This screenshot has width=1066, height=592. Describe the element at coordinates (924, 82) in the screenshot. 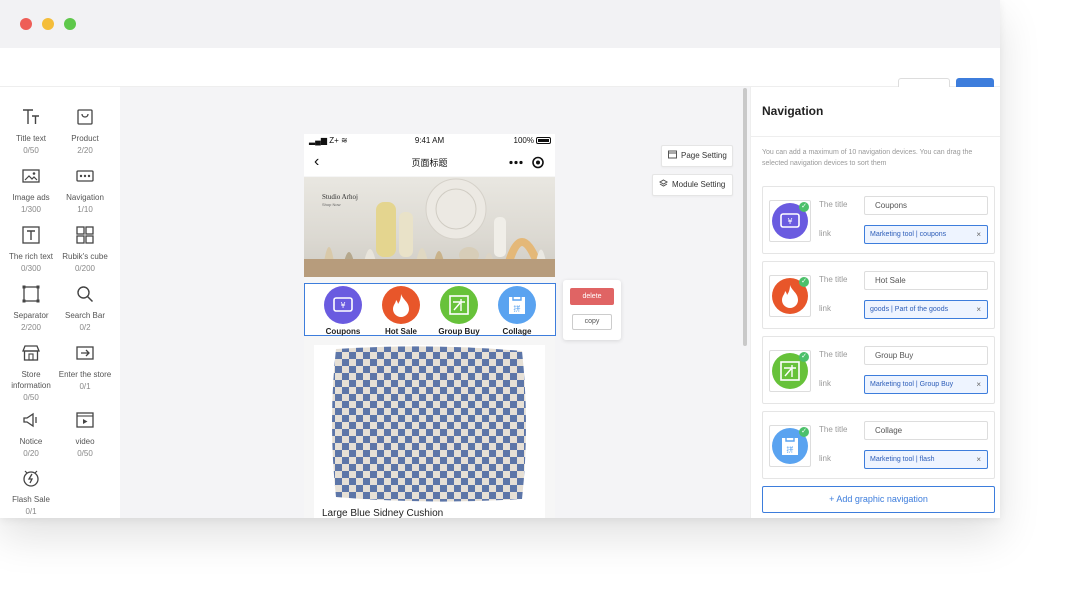

I see `toolbar-secondary-button` at that location.